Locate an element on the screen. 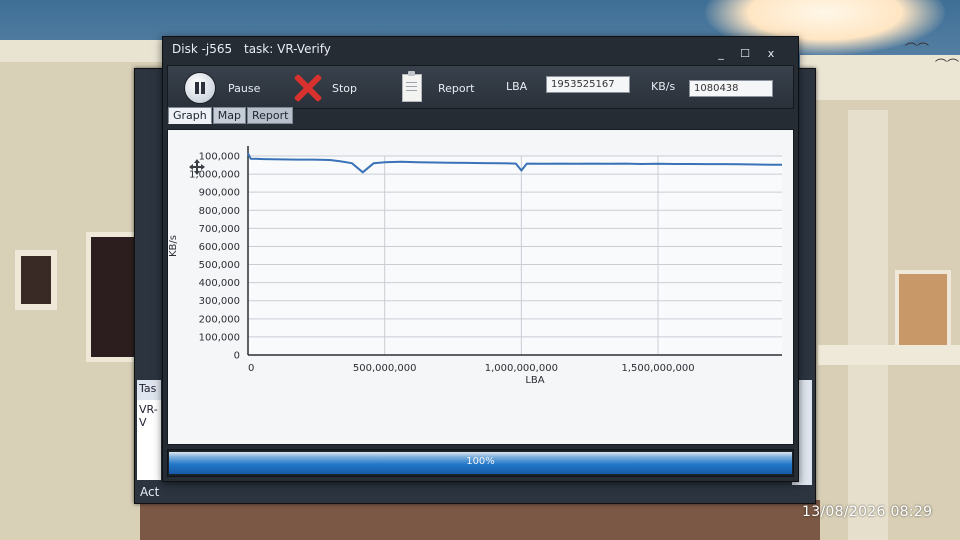  wallpaper-ground is located at coordinates (480, 520).